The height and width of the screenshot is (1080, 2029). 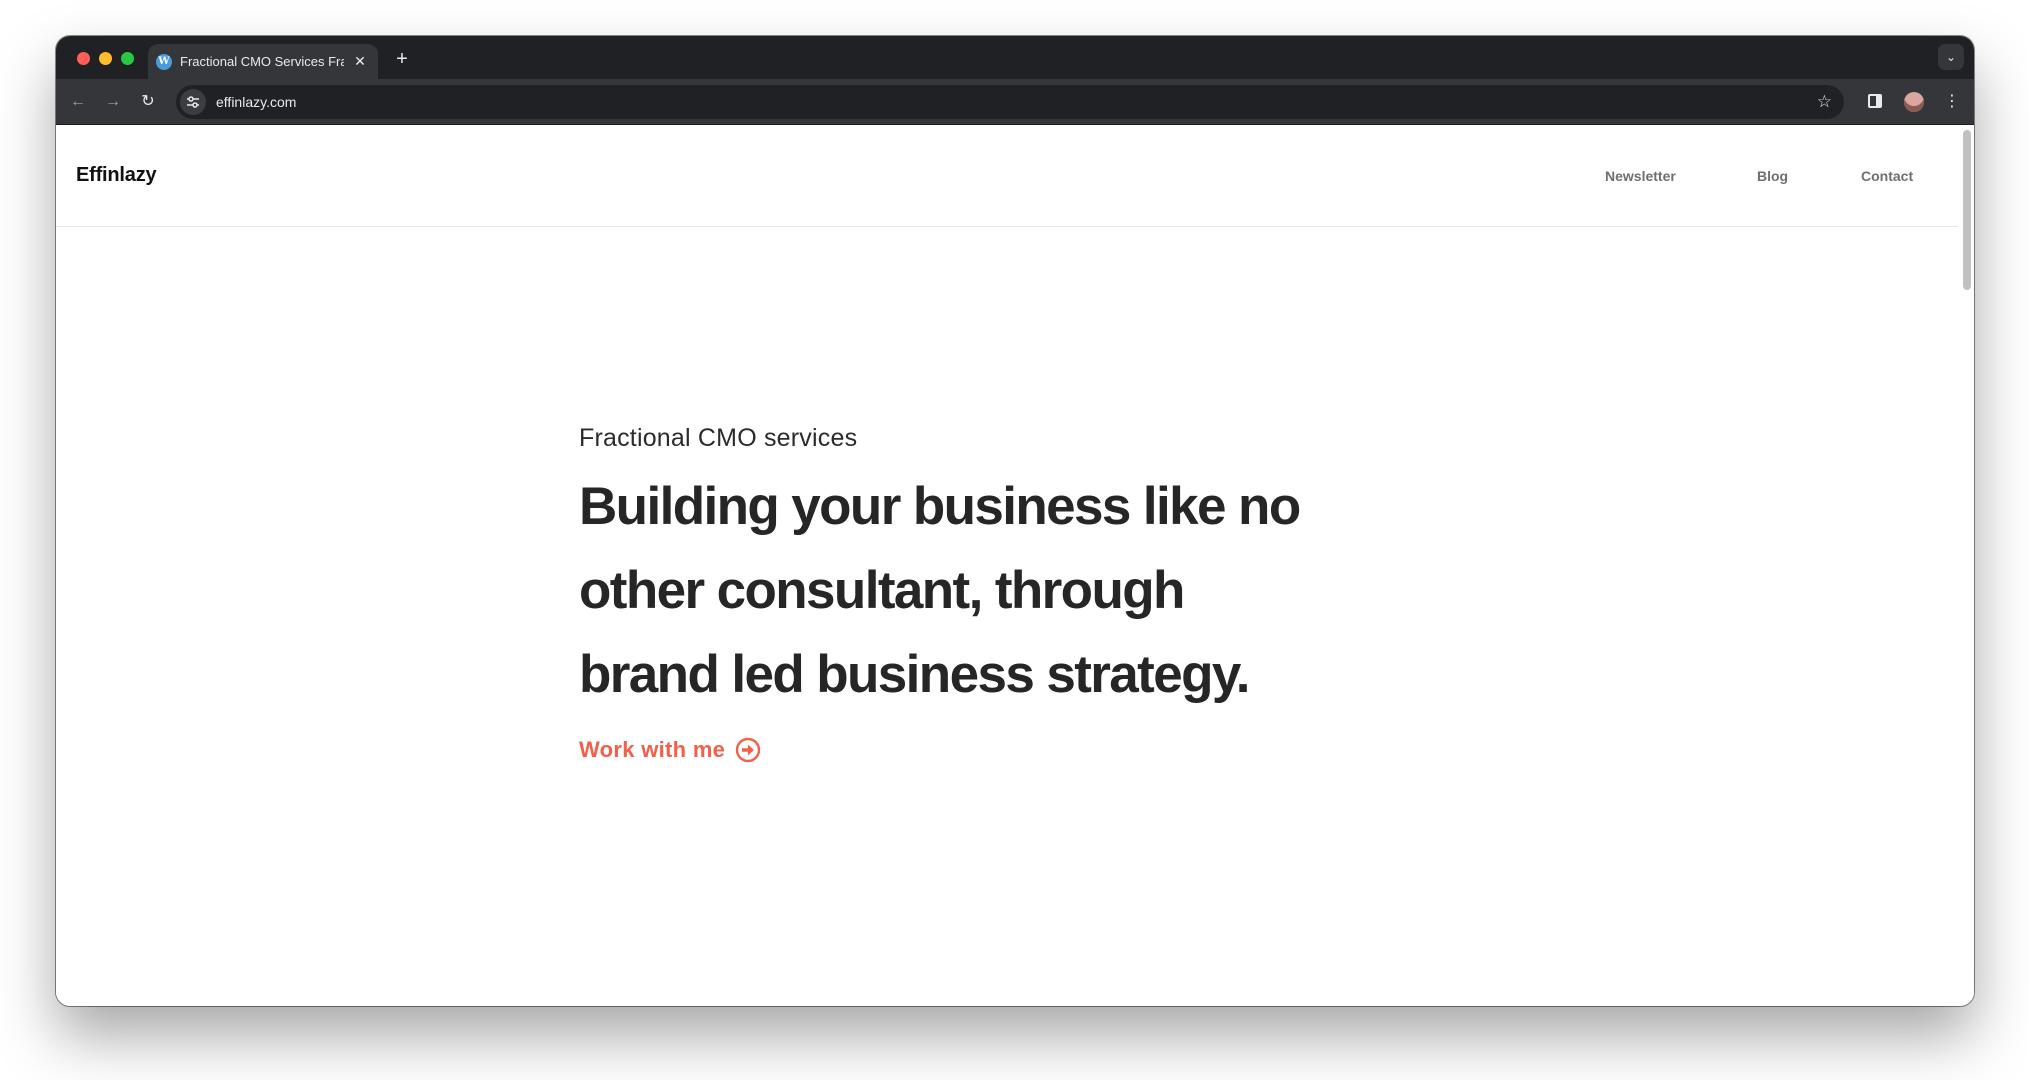 I want to click on site-settings-icon, so click(x=193, y=102).